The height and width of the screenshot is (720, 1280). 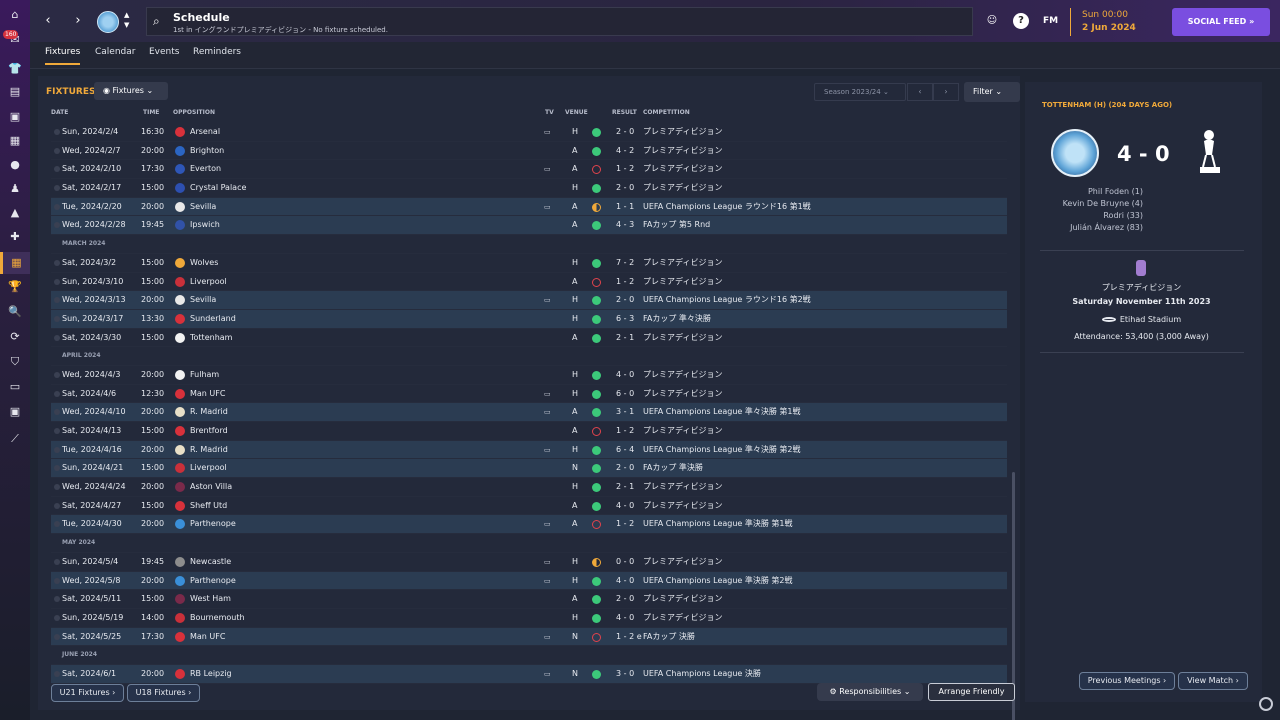 I want to click on forward-icon: ›, so click(x=78, y=21).